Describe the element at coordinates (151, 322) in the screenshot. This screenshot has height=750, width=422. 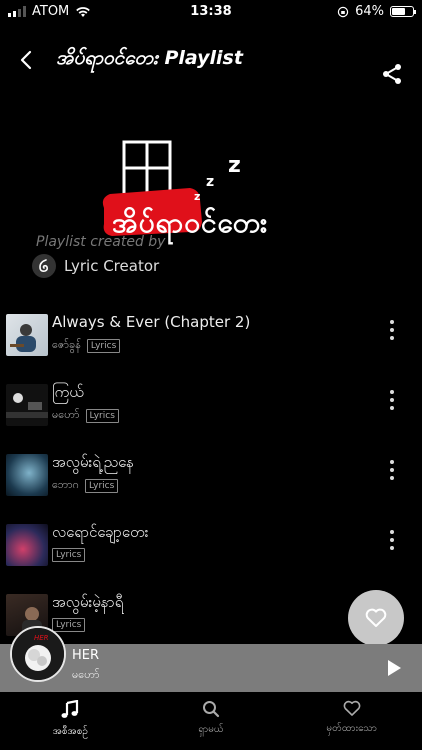
I see `track-title: Always & Ever (Chapter 2)` at that location.